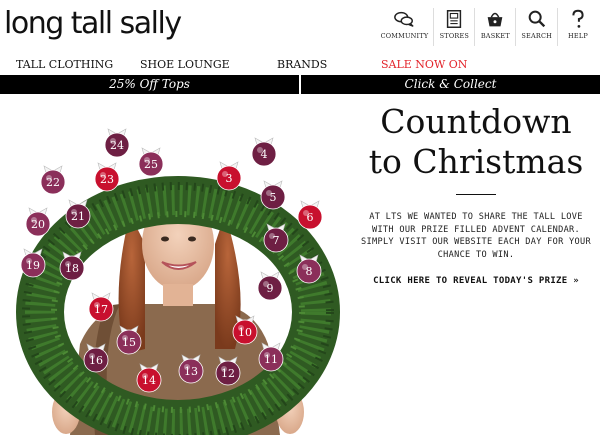 This screenshot has width=600, height=435. I want to click on search-link: SEARCH, so click(536, 27).